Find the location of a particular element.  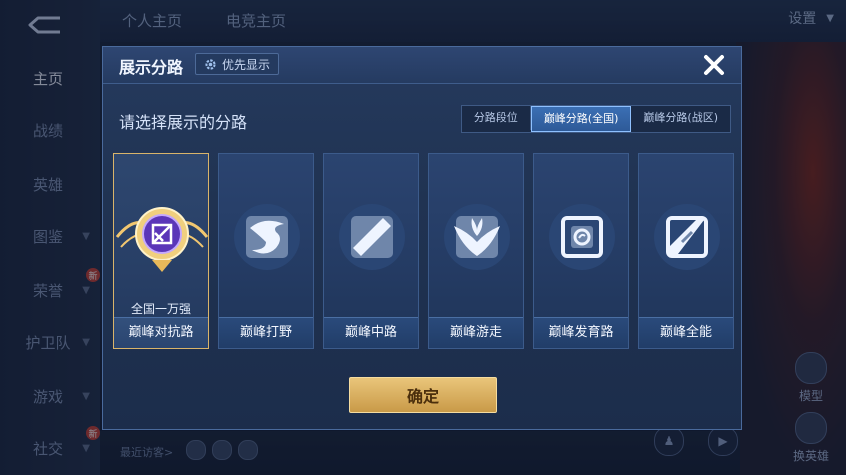

farm-lane-icon is located at coordinates (582, 237).